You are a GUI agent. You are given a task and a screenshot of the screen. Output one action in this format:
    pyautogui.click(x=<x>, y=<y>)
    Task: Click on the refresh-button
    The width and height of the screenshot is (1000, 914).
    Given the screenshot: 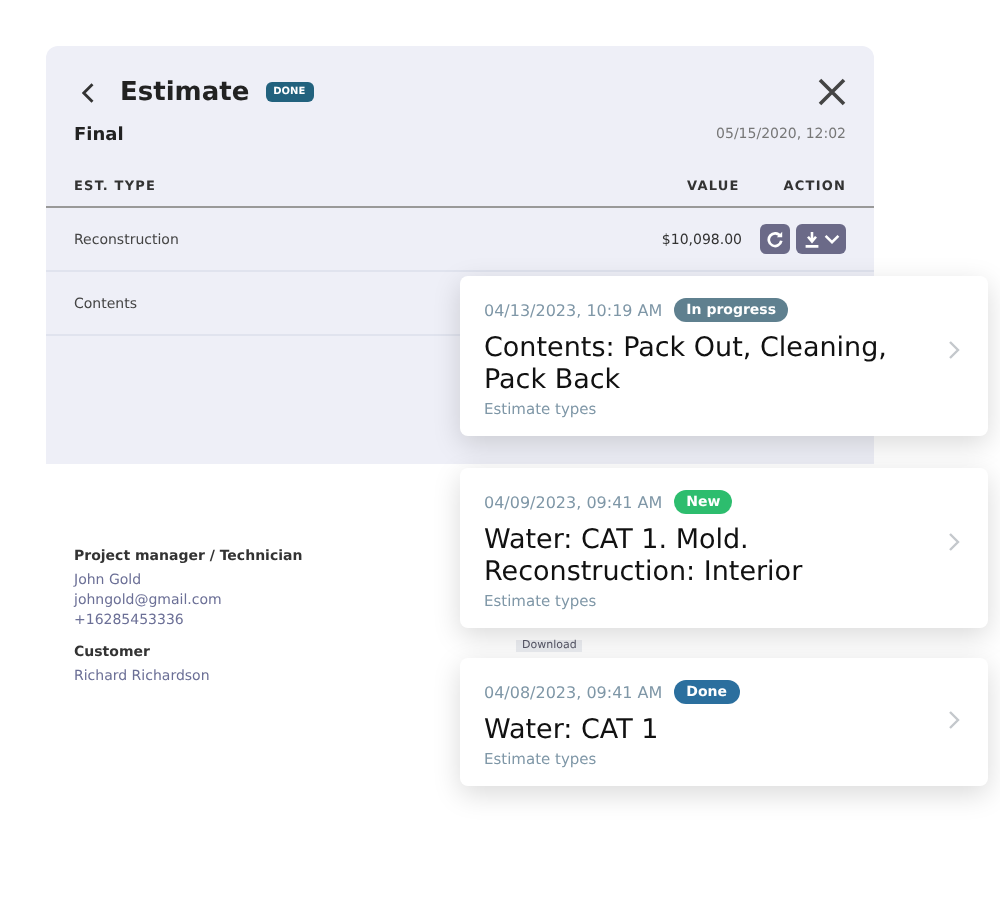 What is the action you would take?
    pyautogui.click(x=775, y=239)
    